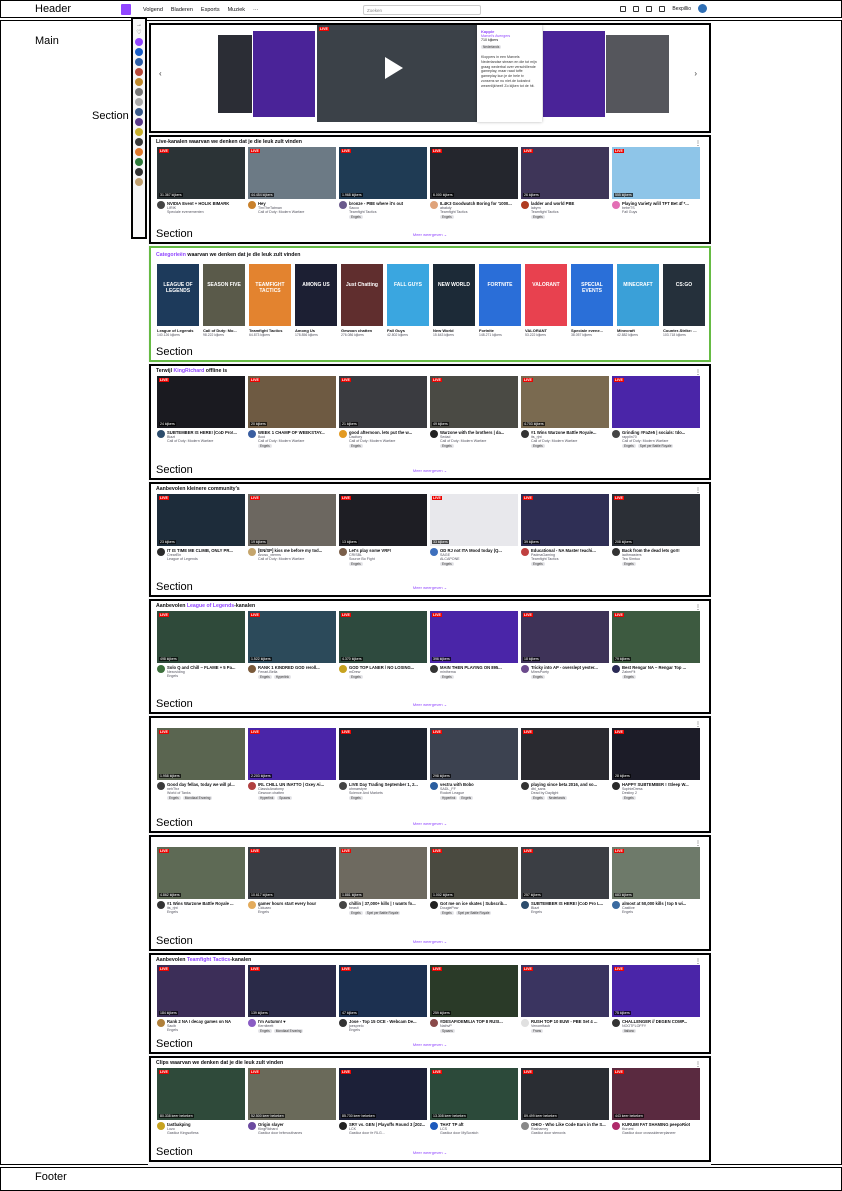 This screenshot has width=842, height=1191. What do you see at coordinates (656, 754) in the screenshot?
I see `stream-thumbnail: LIVE 28 kijkers` at bounding box center [656, 754].